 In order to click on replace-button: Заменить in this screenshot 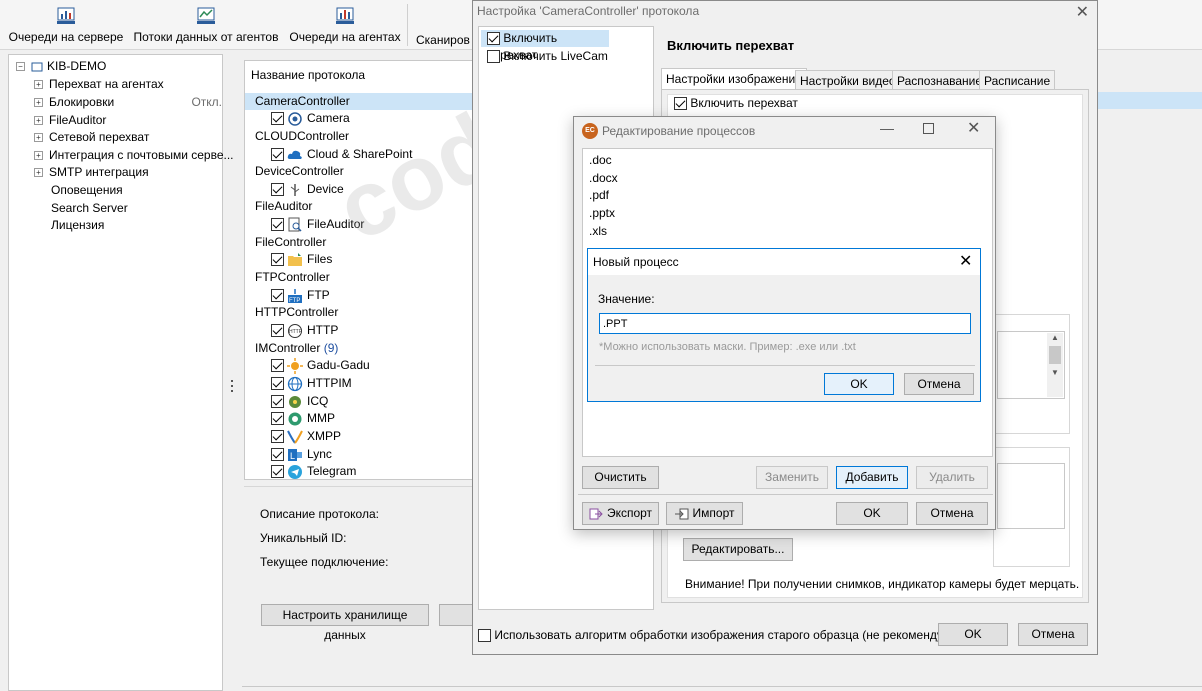, I will do `click(792, 477)`.